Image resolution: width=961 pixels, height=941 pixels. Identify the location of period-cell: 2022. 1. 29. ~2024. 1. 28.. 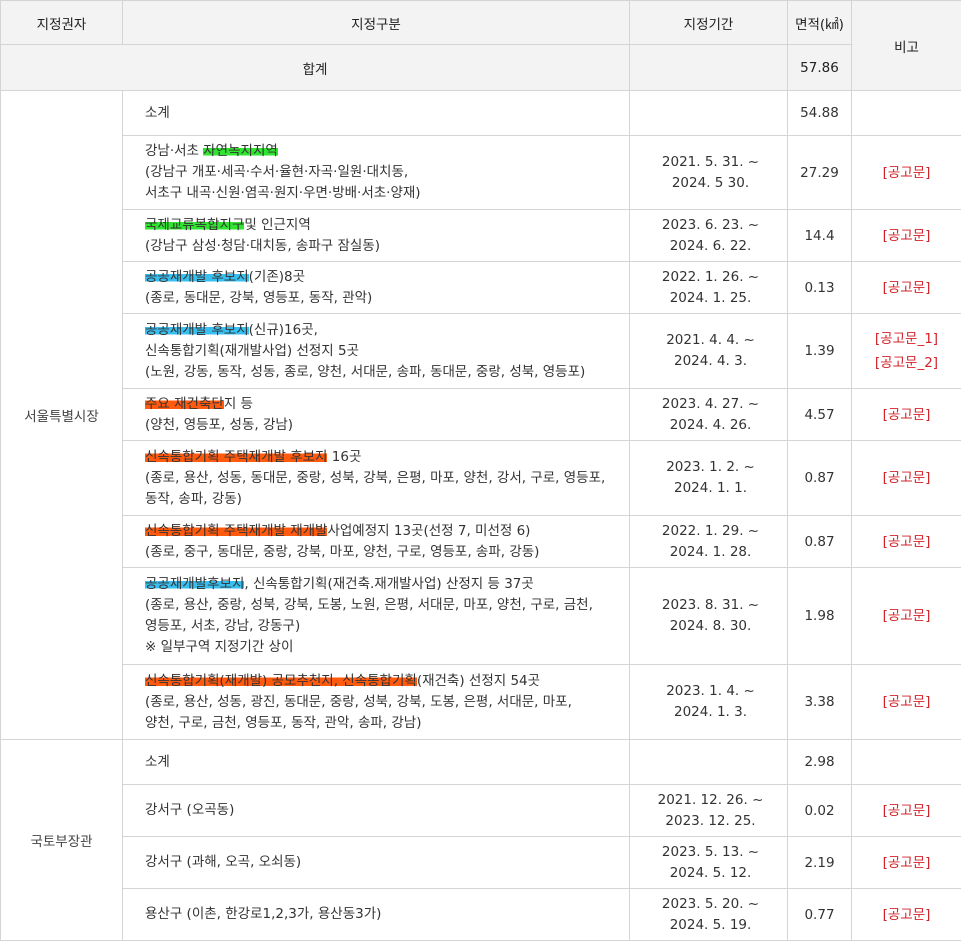
(709, 542).